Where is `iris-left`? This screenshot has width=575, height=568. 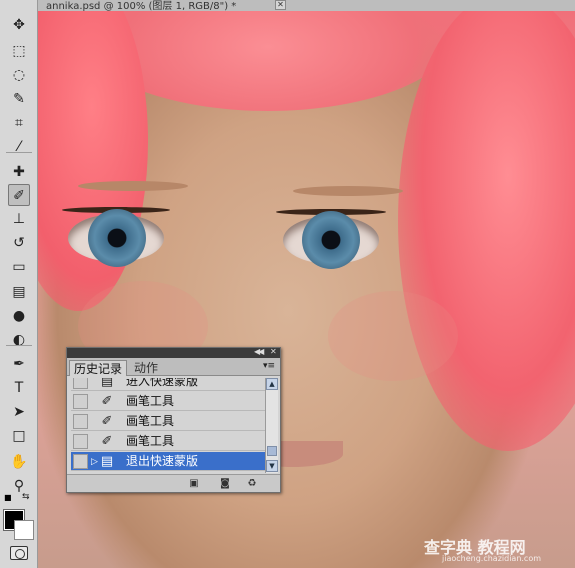 iris-left is located at coordinates (117, 238).